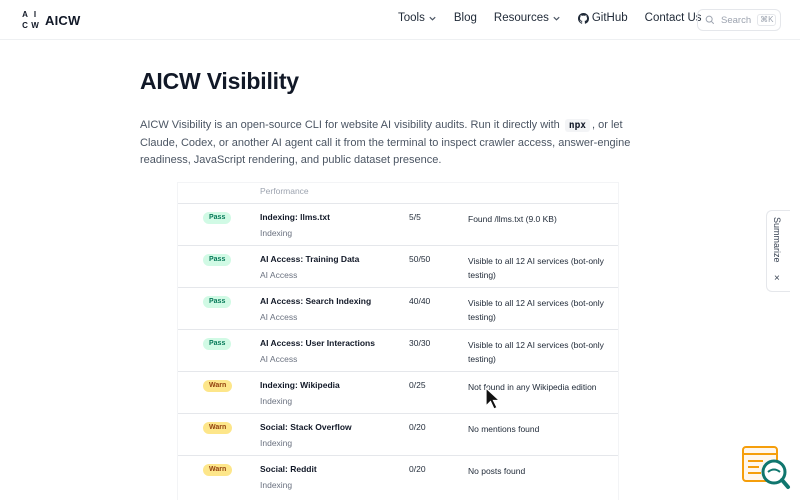 The height and width of the screenshot is (500, 800). What do you see at coordinates (736, 20) in the screenshot?
I see `search-placeholder: Search` at bounding box center [736, 20].